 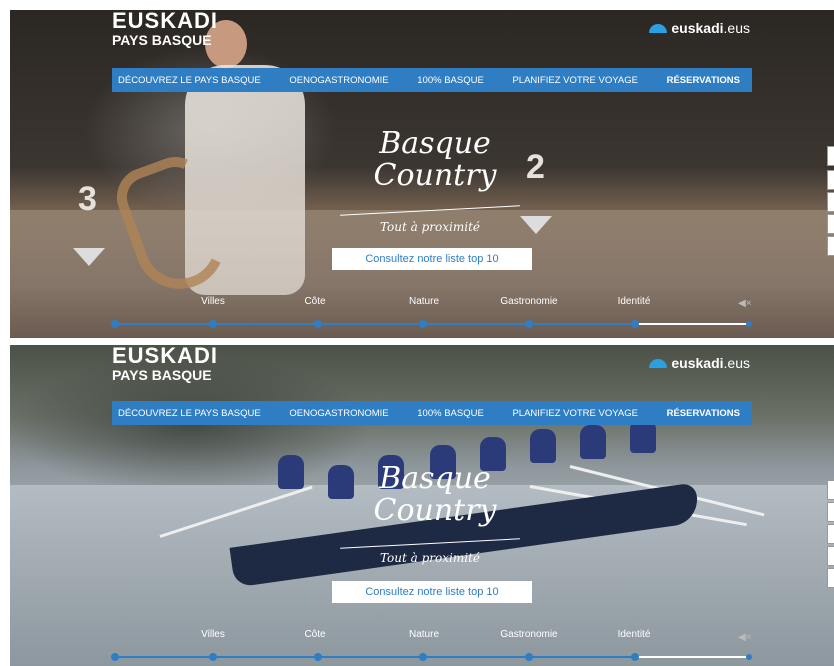 I want to click on wall-number-2: 2, so click(x=535, y=167).